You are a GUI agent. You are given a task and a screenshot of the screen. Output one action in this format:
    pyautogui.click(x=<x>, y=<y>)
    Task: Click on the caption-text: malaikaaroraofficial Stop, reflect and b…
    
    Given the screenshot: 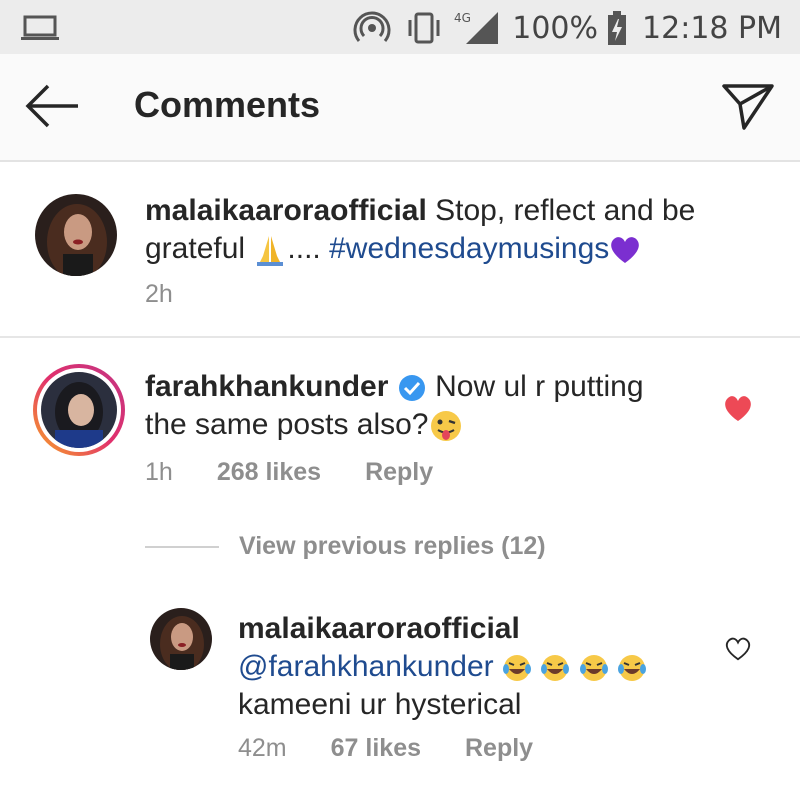 What is the action you would take?
    pyautogui.click(x=460, y=230)
    